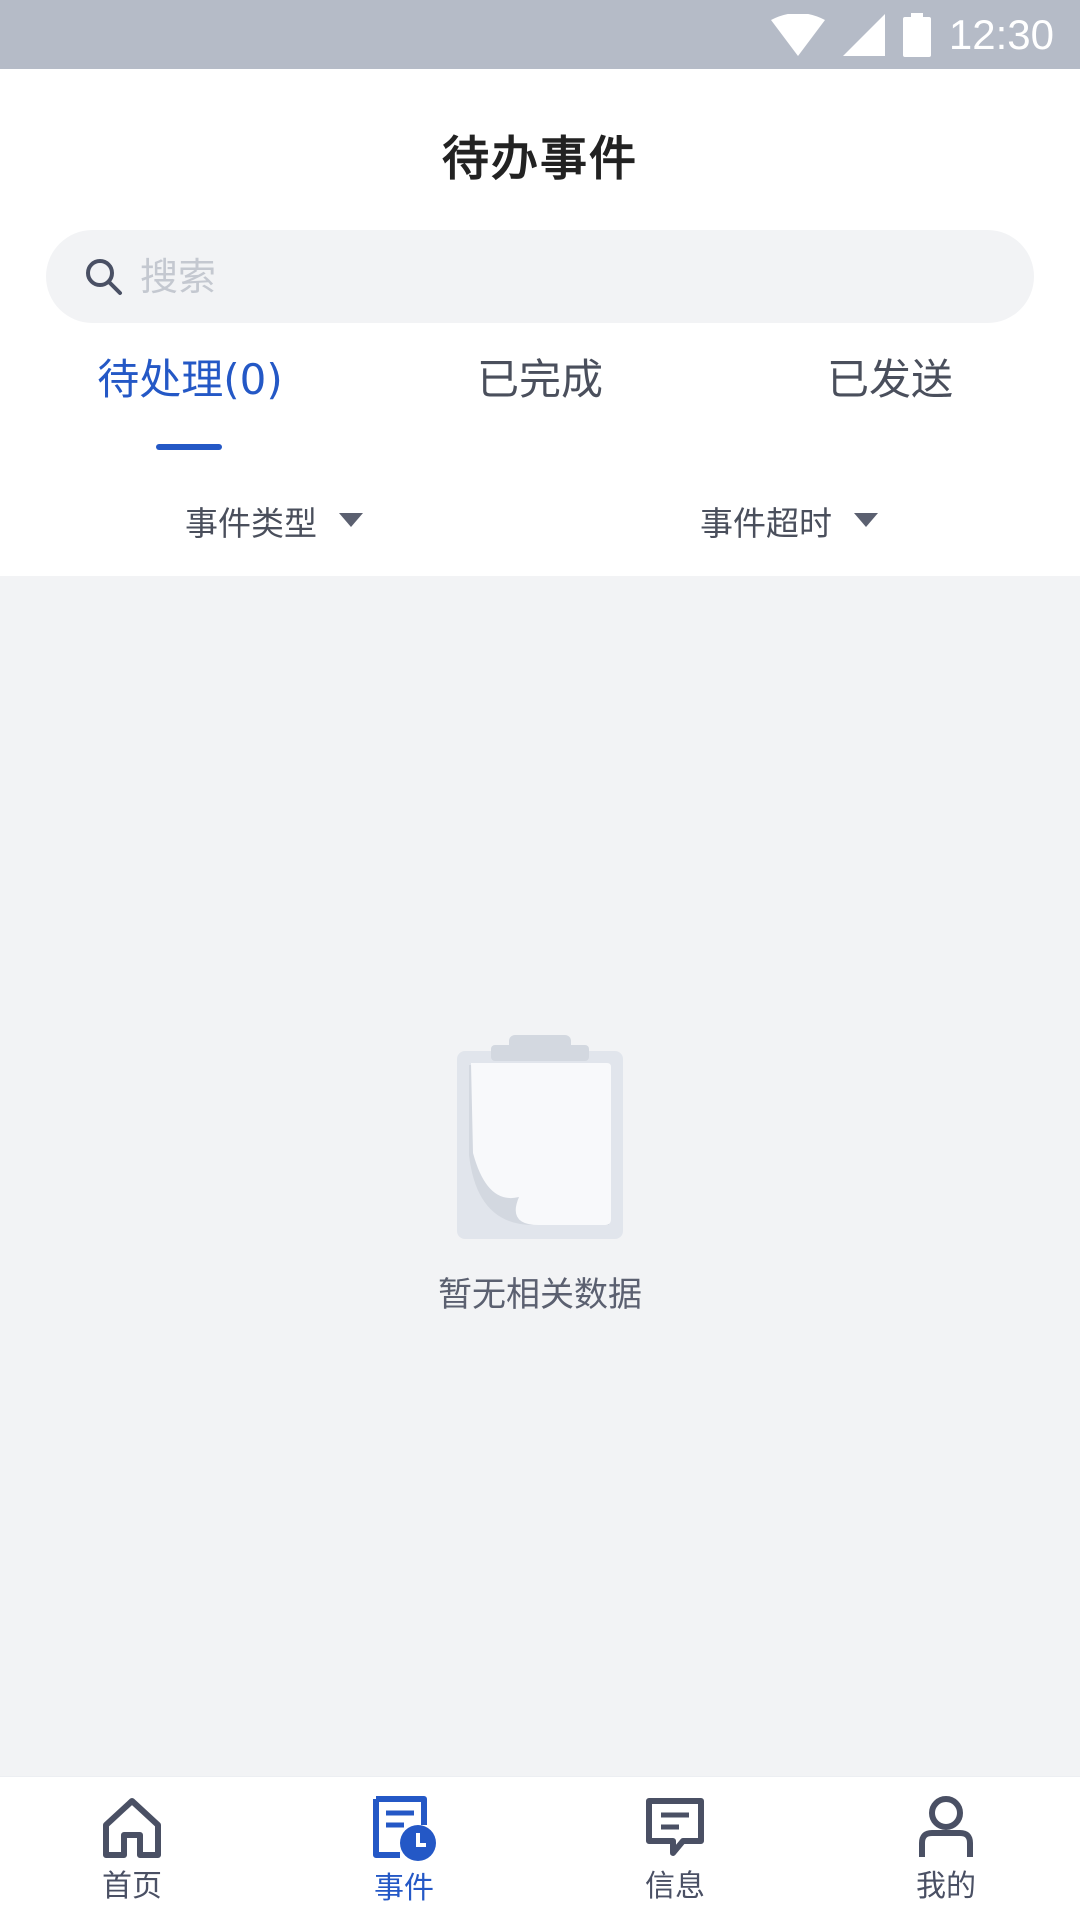  I want to click on search-icon, so click(104, 276).